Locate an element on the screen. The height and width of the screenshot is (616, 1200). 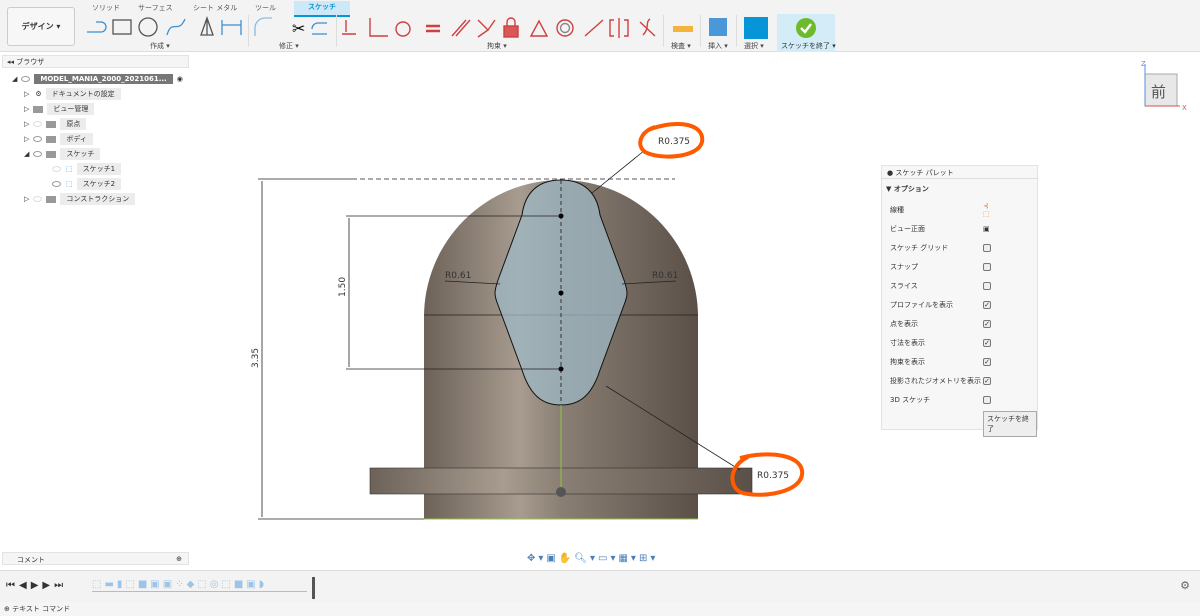
constraints-menu: 拘束 ▾ is located at coordinates (497, 46).